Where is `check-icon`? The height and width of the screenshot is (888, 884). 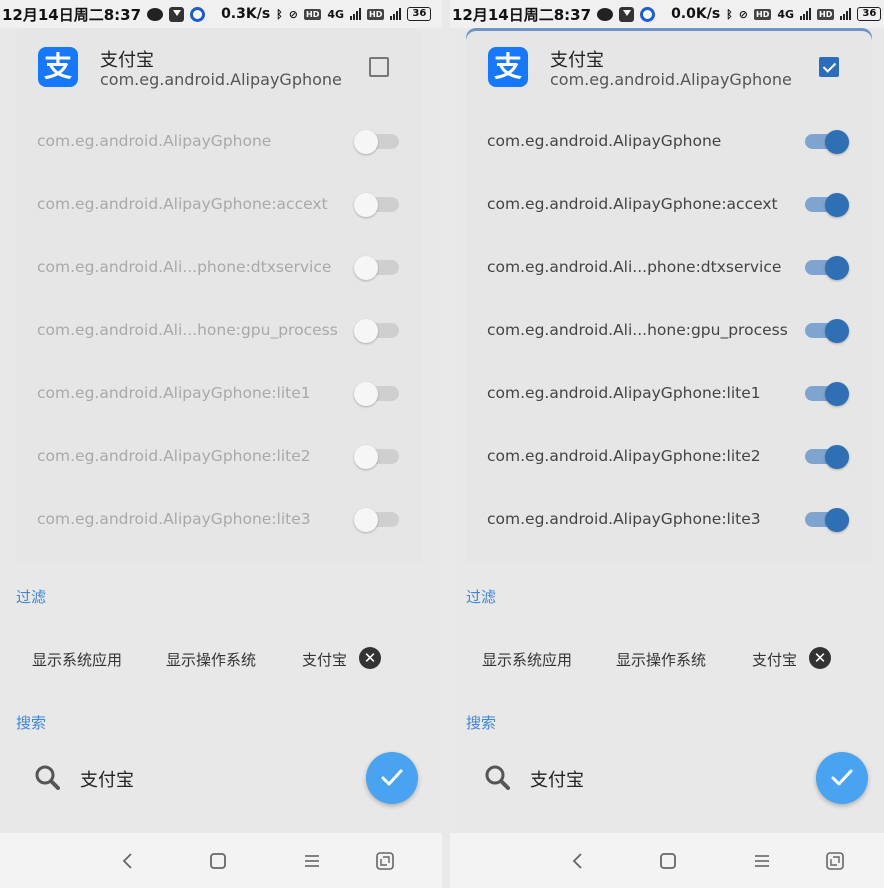 check-icon is located at coordinates (392, 777).